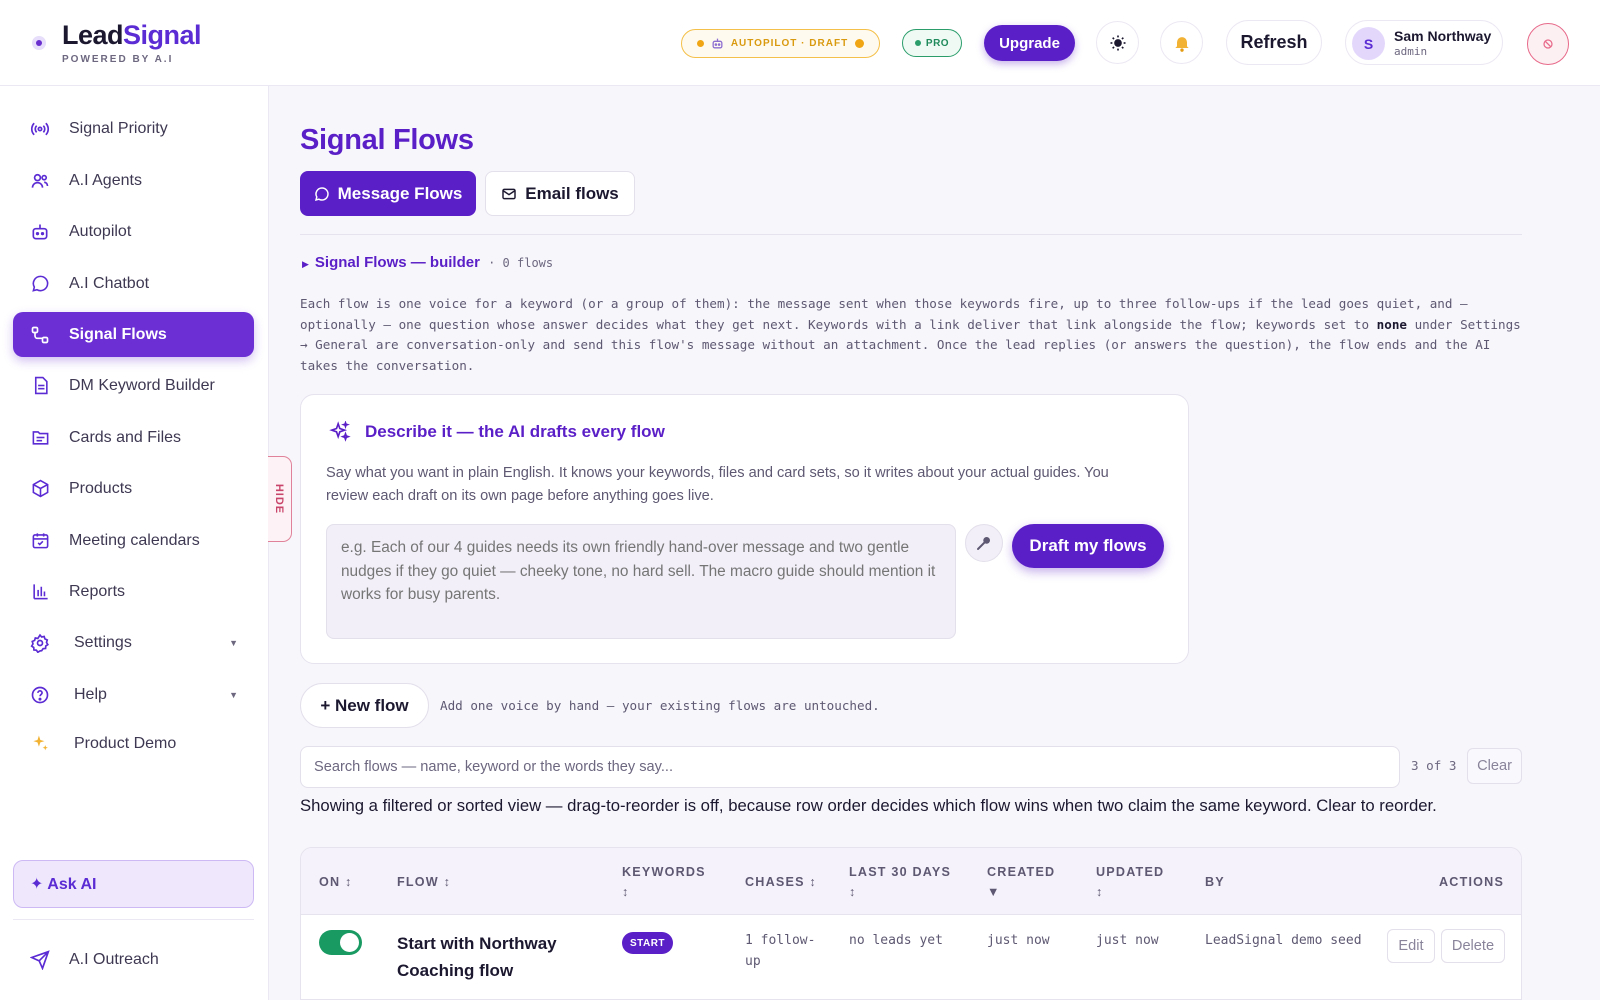 This screenshot has height=1000, width=1600. I want to click on signal-icon, so click(40, 129).